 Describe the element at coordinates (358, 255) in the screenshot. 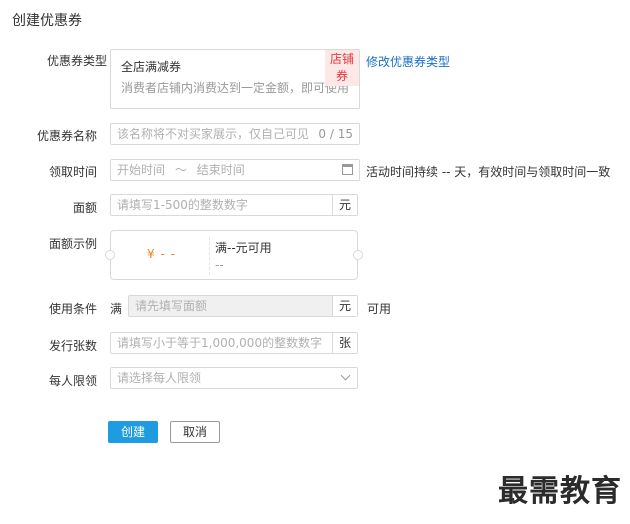

I see `example-notch-right` at that location.